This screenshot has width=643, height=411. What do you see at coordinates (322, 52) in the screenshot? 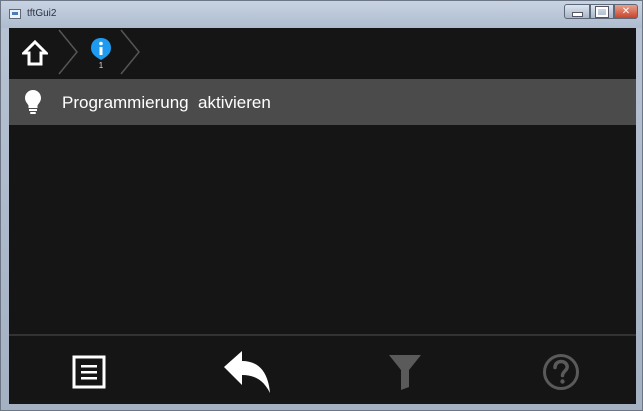
I see `breadcrumb: 1` at bounding box center [322, 52].